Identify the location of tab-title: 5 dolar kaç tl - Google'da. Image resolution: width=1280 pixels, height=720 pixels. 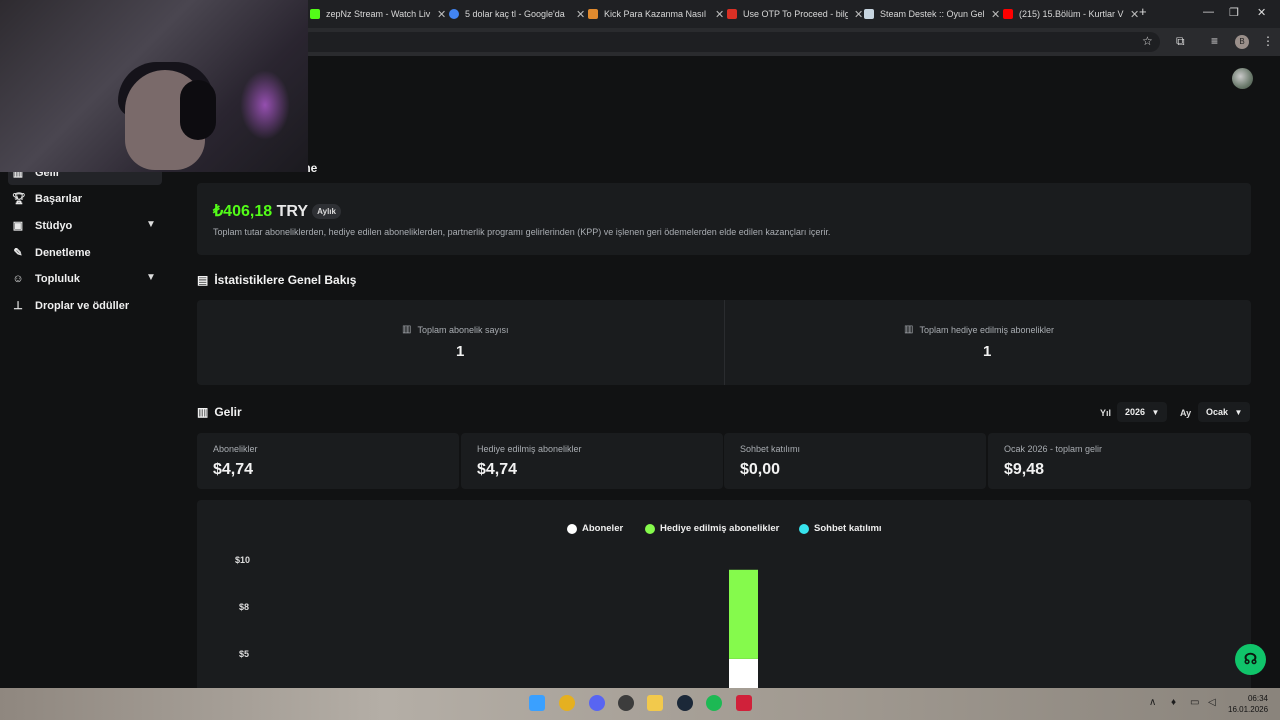
(515, 14).